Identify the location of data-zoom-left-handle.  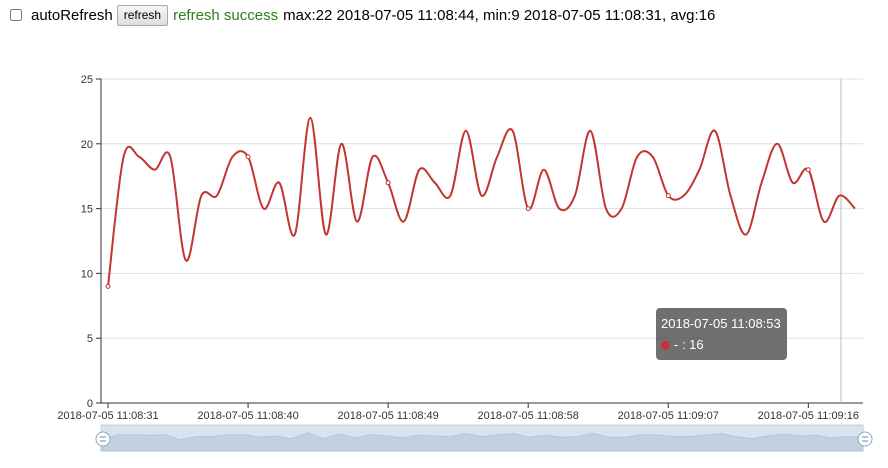
(103, 439).